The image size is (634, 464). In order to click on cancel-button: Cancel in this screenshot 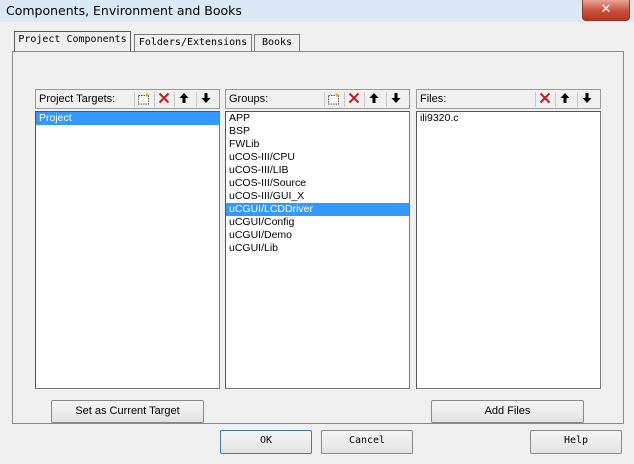, I will do `click(367, 442)`.